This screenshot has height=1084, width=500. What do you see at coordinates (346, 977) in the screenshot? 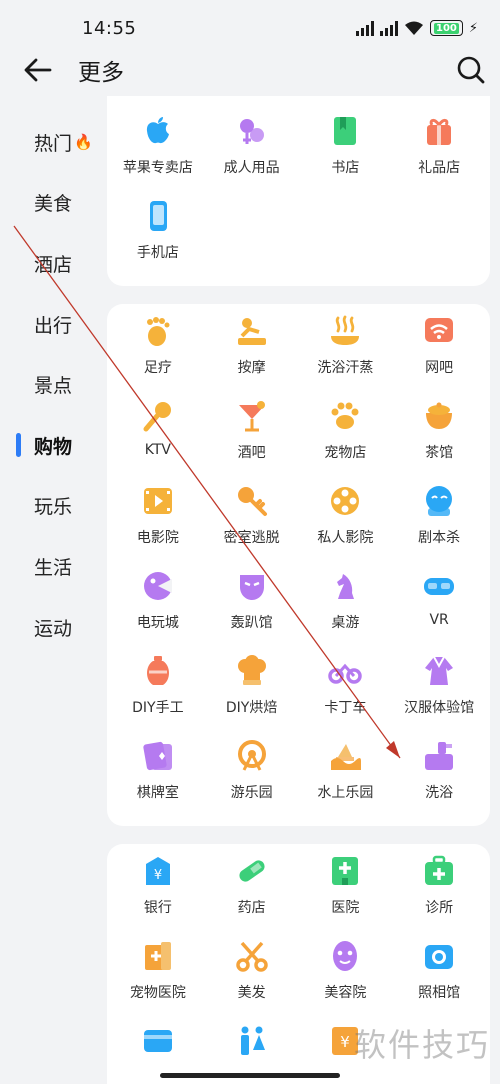
I see `category-item: 美容院` at bounding box center [346, 977].